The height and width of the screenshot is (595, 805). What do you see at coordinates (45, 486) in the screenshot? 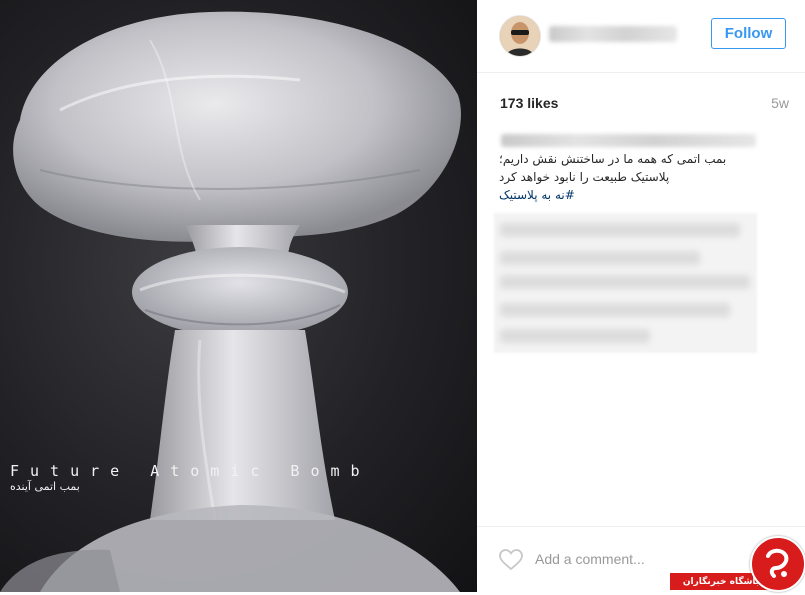
I see `image-caption-persian: بمب اتمی آینده` at bounding box center [45, 486].